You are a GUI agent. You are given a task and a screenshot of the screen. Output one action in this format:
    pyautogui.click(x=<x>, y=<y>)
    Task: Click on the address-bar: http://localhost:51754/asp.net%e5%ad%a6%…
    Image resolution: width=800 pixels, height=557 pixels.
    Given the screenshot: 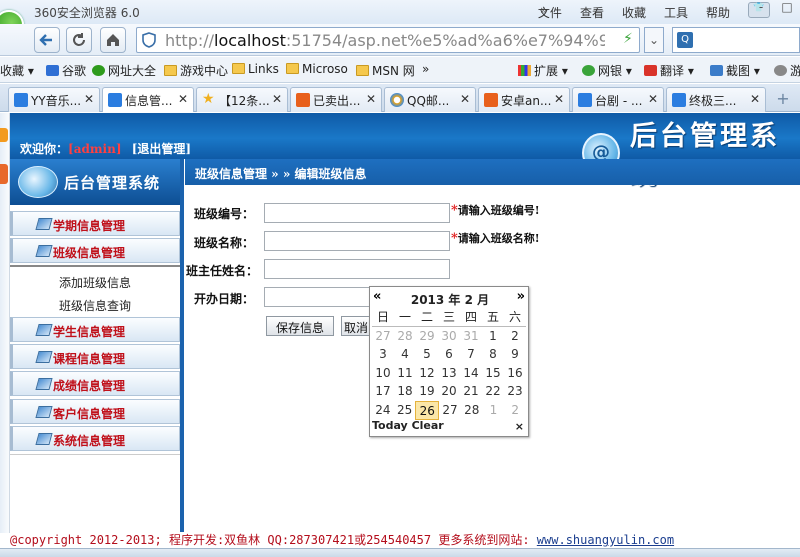 What is the action you would take?
    pyautogui.click(x=388, y=40)
    